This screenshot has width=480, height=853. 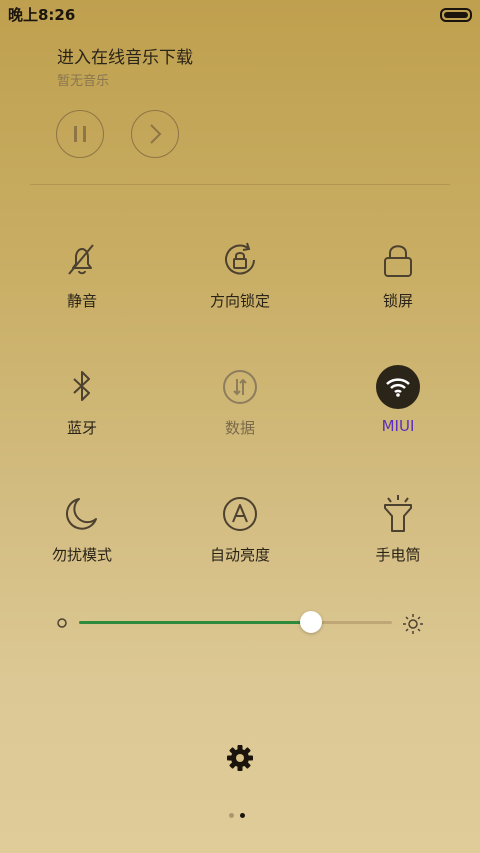 I want to click on brightness-low-icon, so click(x=62, y=623).